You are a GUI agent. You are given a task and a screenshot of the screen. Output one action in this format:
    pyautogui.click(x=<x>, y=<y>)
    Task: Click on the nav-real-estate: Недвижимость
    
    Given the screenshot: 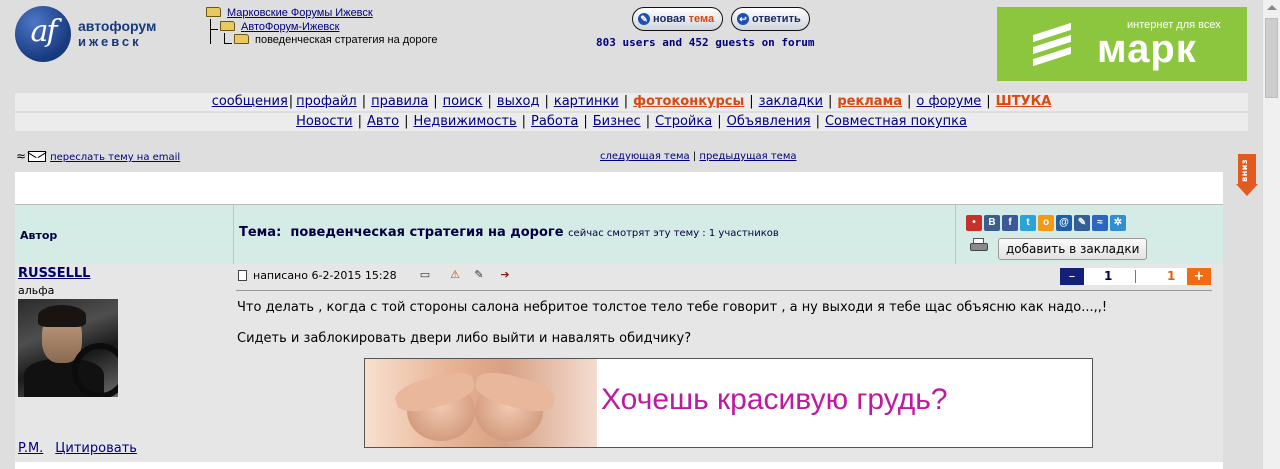 What is the action you would take?
    pyautogui.click(x=464, y=121)
    